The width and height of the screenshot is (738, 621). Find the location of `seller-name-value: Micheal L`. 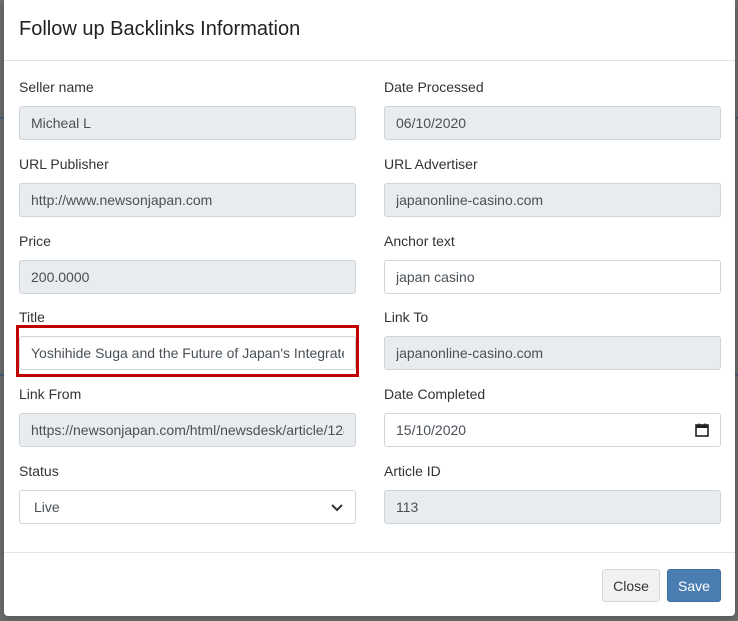

seller-name-value: Micheal L is located at coordinates (61, 123).